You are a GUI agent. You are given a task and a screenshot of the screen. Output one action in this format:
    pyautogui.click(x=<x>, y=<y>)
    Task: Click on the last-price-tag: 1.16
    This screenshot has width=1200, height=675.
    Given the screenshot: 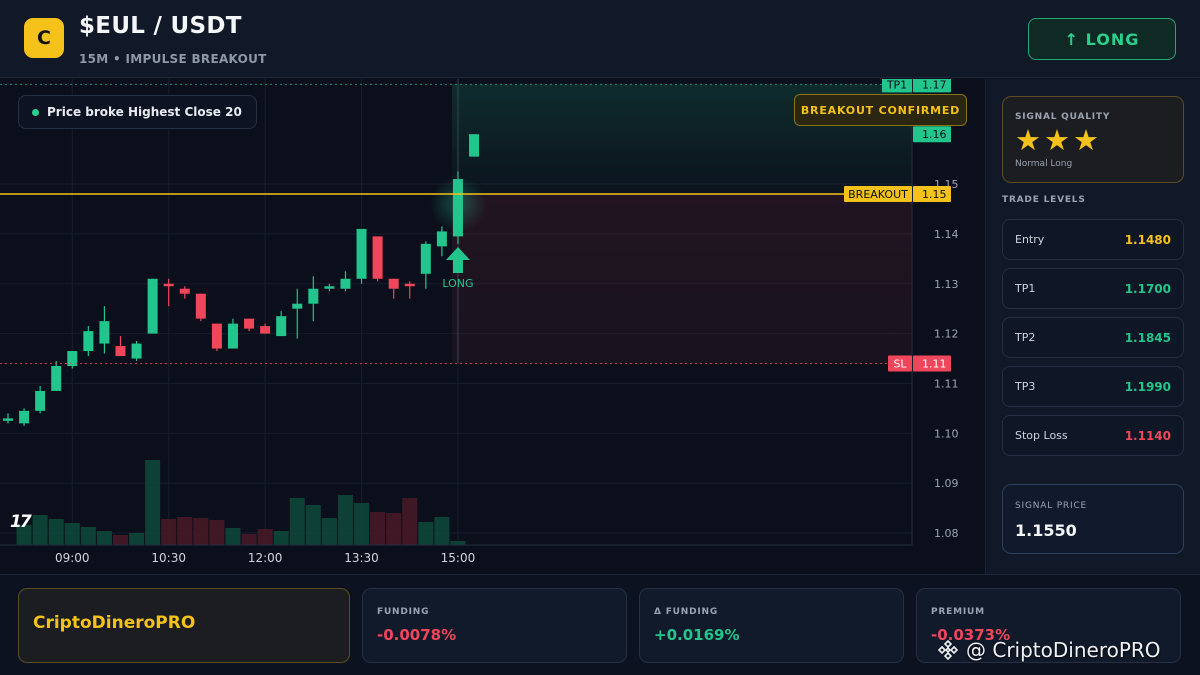 What is the action you would take?
    pyautogui.click(x=932, y=134)
    